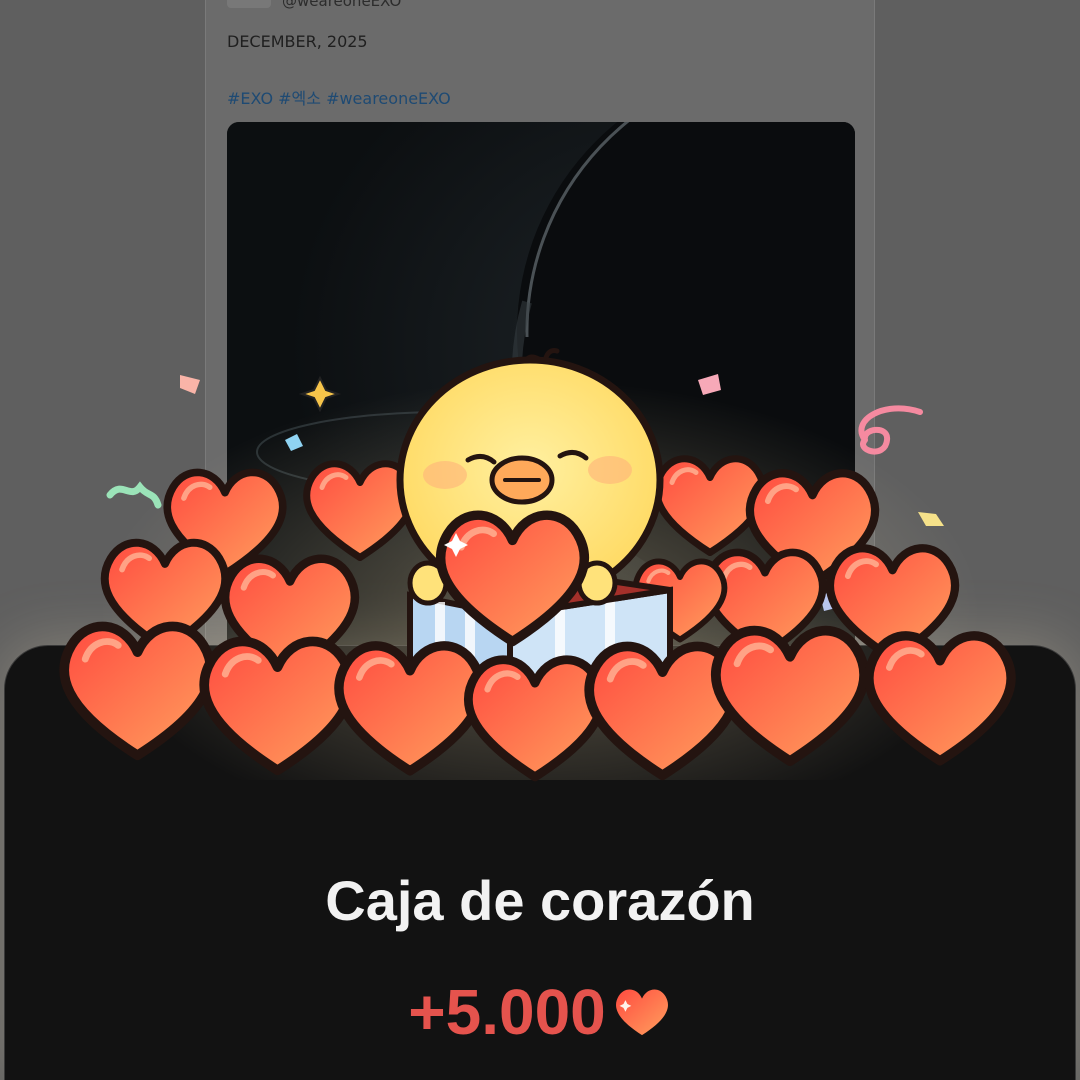  I want to click on post-avatar, so click(249, 4).